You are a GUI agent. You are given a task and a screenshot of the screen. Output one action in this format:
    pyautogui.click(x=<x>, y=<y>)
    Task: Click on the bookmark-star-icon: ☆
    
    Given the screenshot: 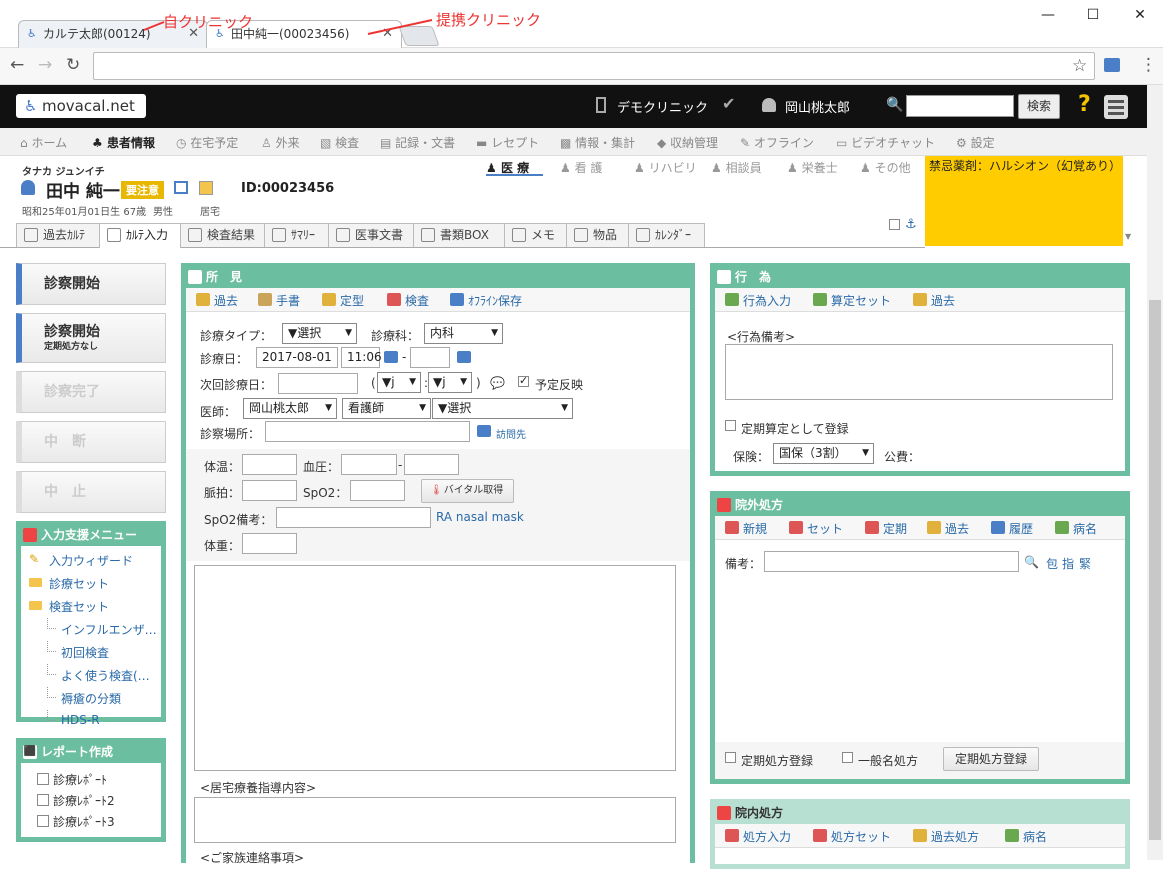 What is the action you would take?
    pyautogui.click(x=1079, y=66)
    